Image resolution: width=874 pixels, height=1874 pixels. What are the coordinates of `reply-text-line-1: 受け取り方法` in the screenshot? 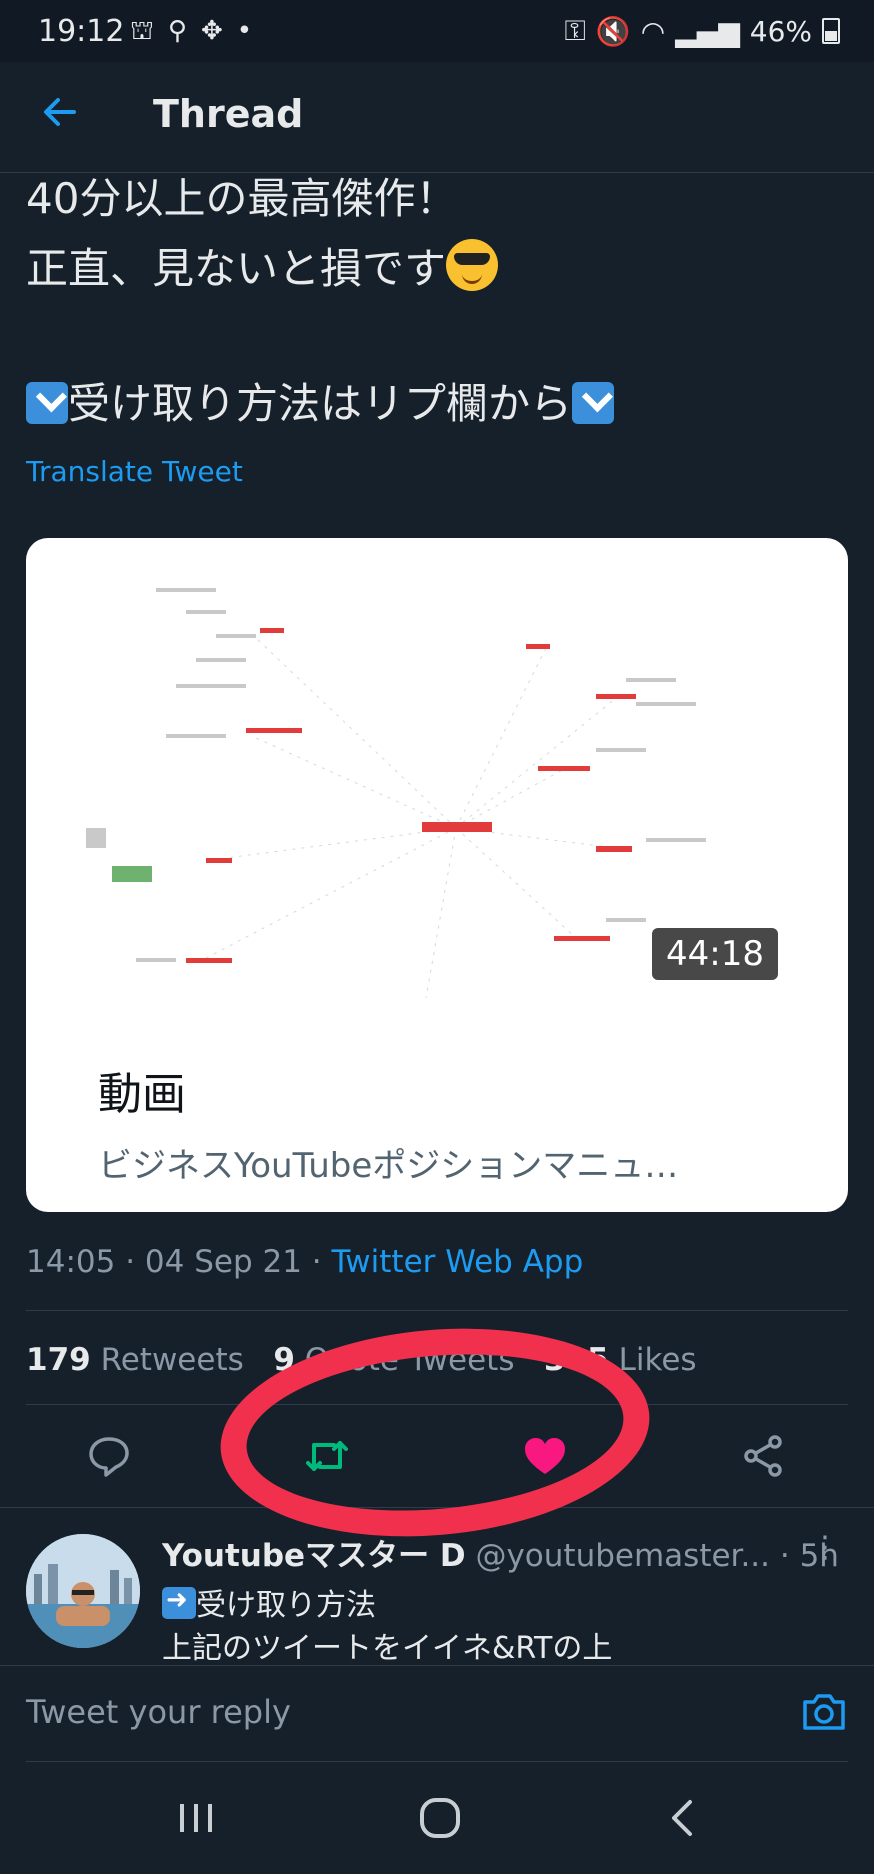 It's located at (269, 1602).